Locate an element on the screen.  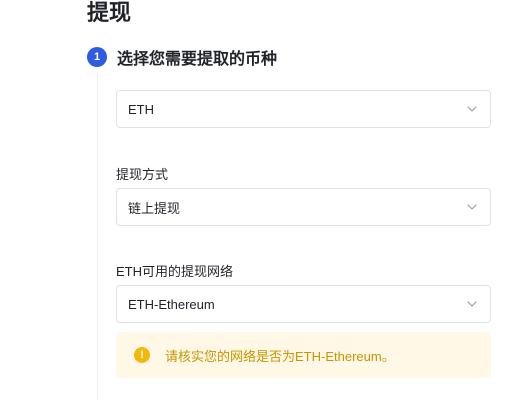
withdraw-method-value: 链上提现 is located at coordinates (154, 208).